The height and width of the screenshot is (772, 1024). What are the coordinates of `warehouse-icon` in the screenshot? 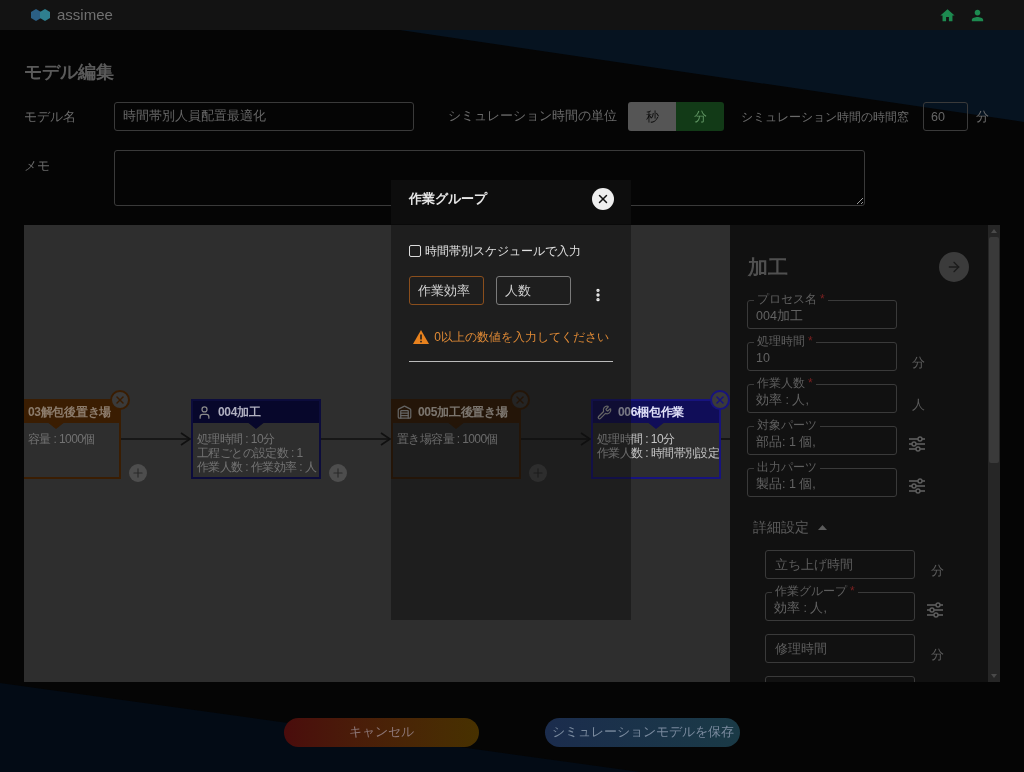 It's located at (404, 412).